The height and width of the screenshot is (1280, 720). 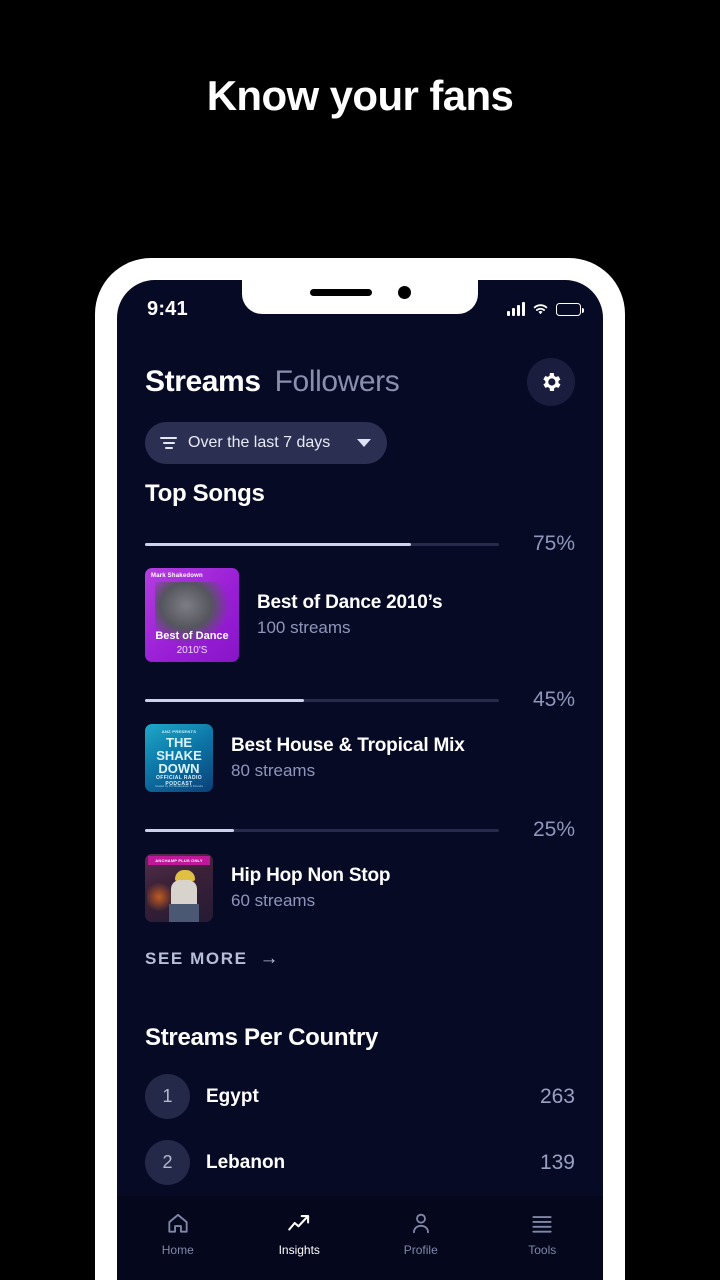 I want to click on header-tabs: Streams Followers, so click(x=336, y=382).